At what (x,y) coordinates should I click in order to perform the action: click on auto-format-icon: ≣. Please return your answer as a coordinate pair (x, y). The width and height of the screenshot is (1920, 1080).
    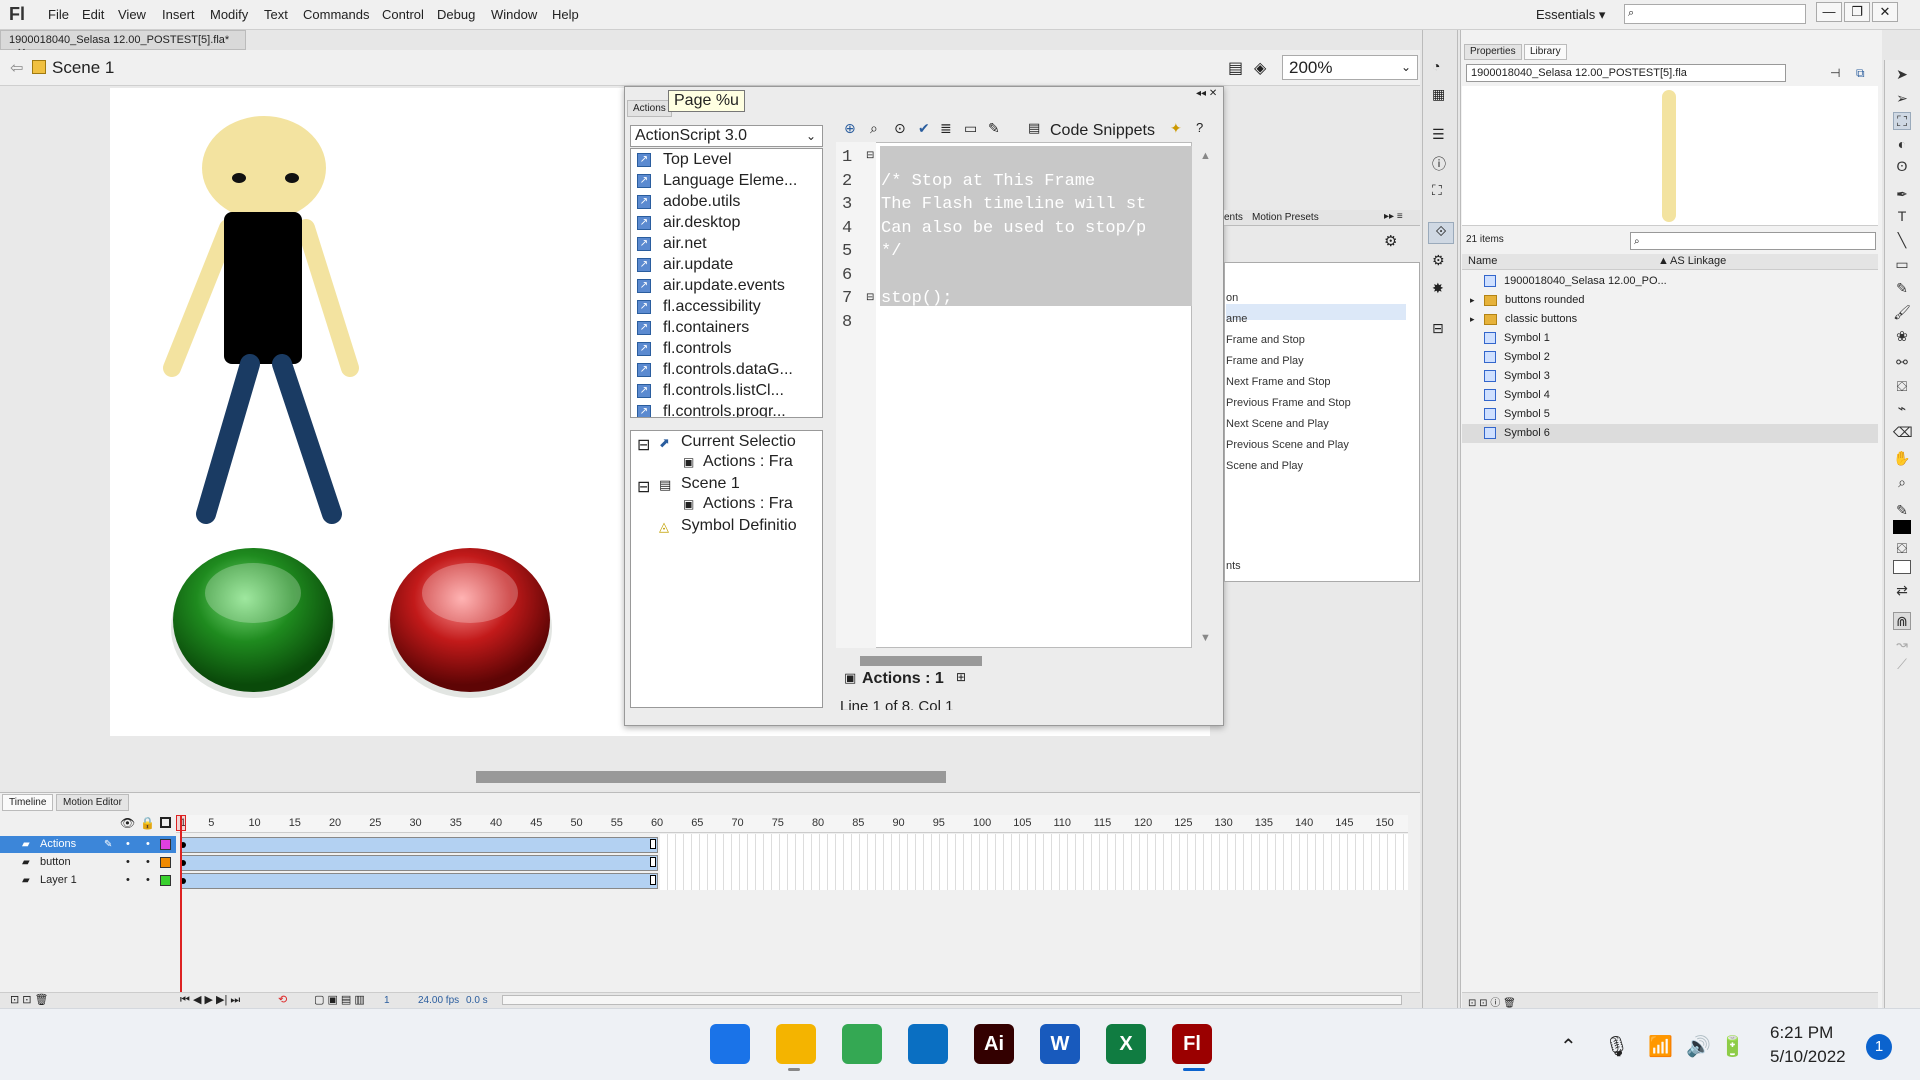
    Looking at the image, I should click on (946, 128).